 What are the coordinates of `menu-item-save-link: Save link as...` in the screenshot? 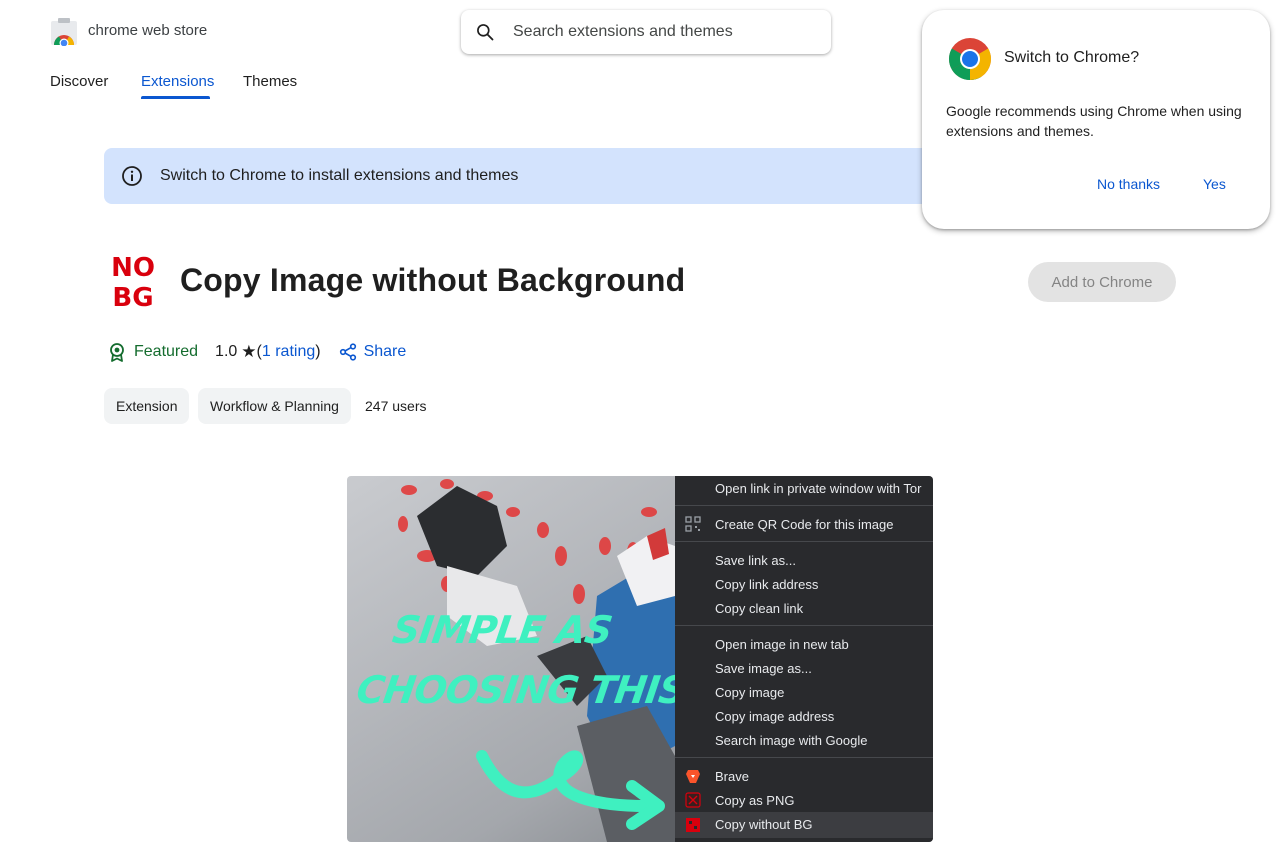 It's located at (755, 560).